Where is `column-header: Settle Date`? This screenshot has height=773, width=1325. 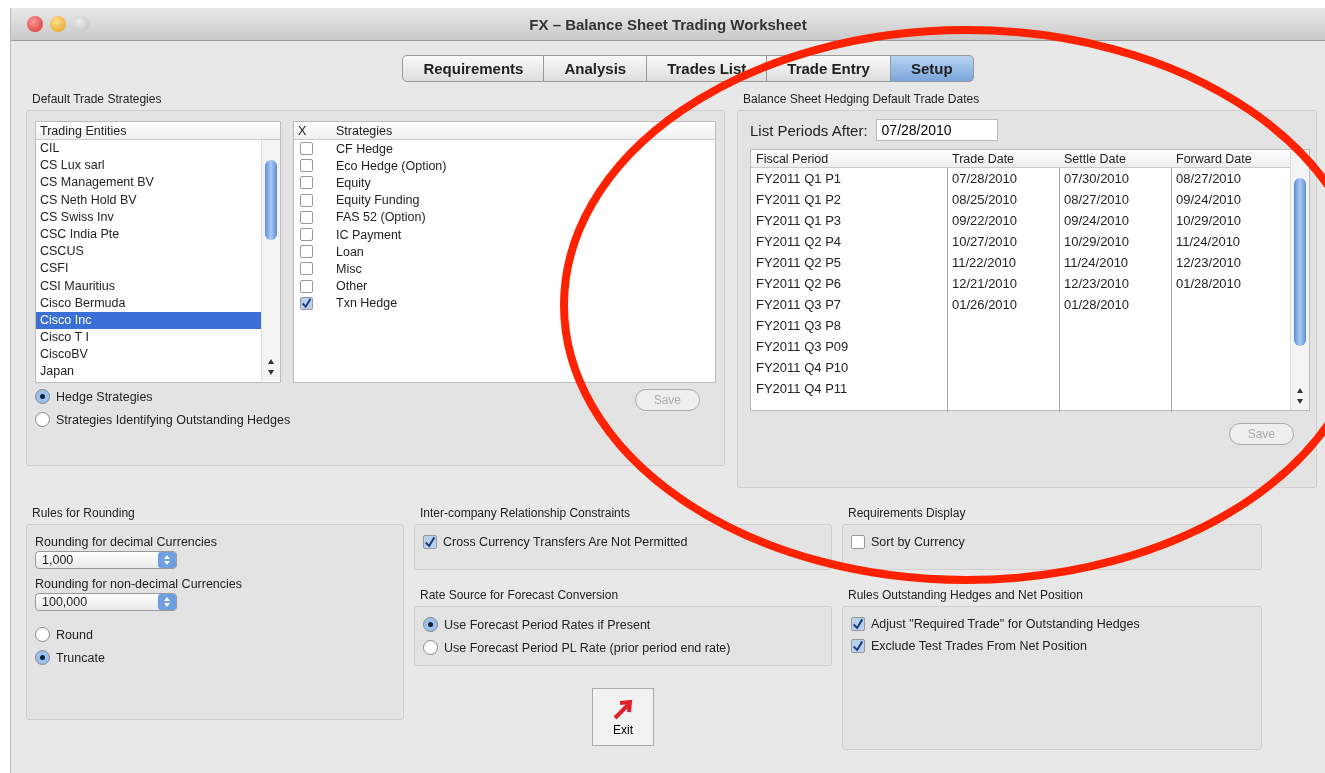
column-header: Settle Date is located at coordinates (1095, 158).